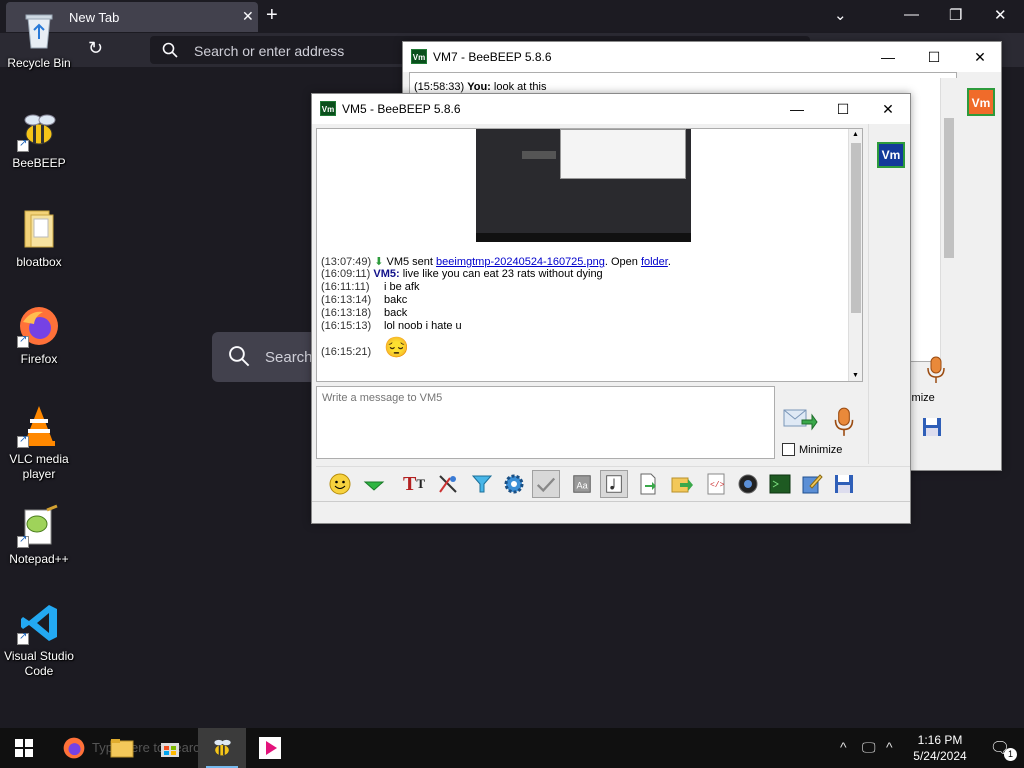 This screenshot has height=768, width=1024. What do you see at coordinates (869, 747) in the screenshot?
I see `network-icon: 🖵` at bounding box center [869, 747].